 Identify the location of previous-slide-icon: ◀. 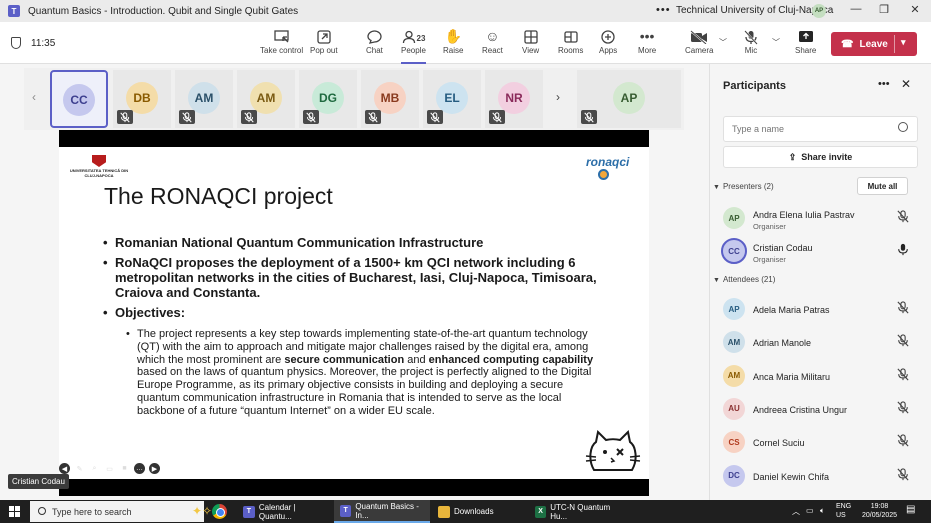
(64, 468).